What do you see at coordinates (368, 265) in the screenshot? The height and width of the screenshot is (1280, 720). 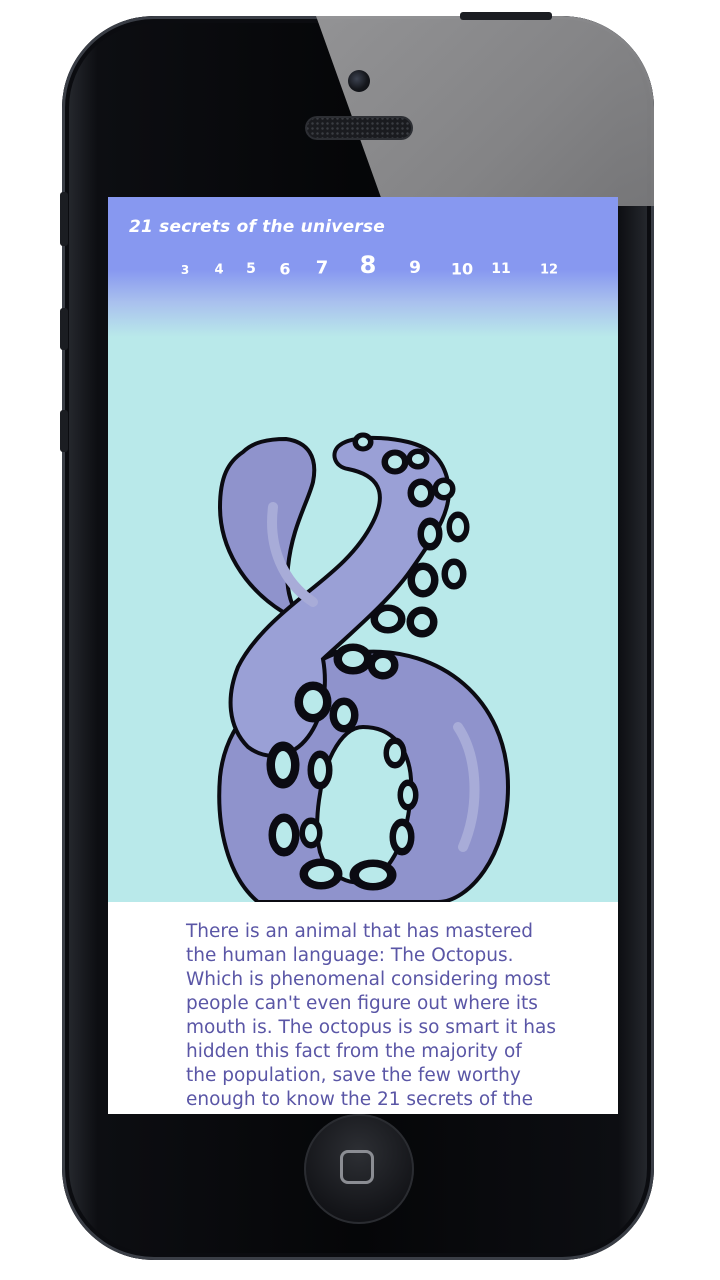 I see `page-number-8-current: 8` at bounding box center [368, 265].